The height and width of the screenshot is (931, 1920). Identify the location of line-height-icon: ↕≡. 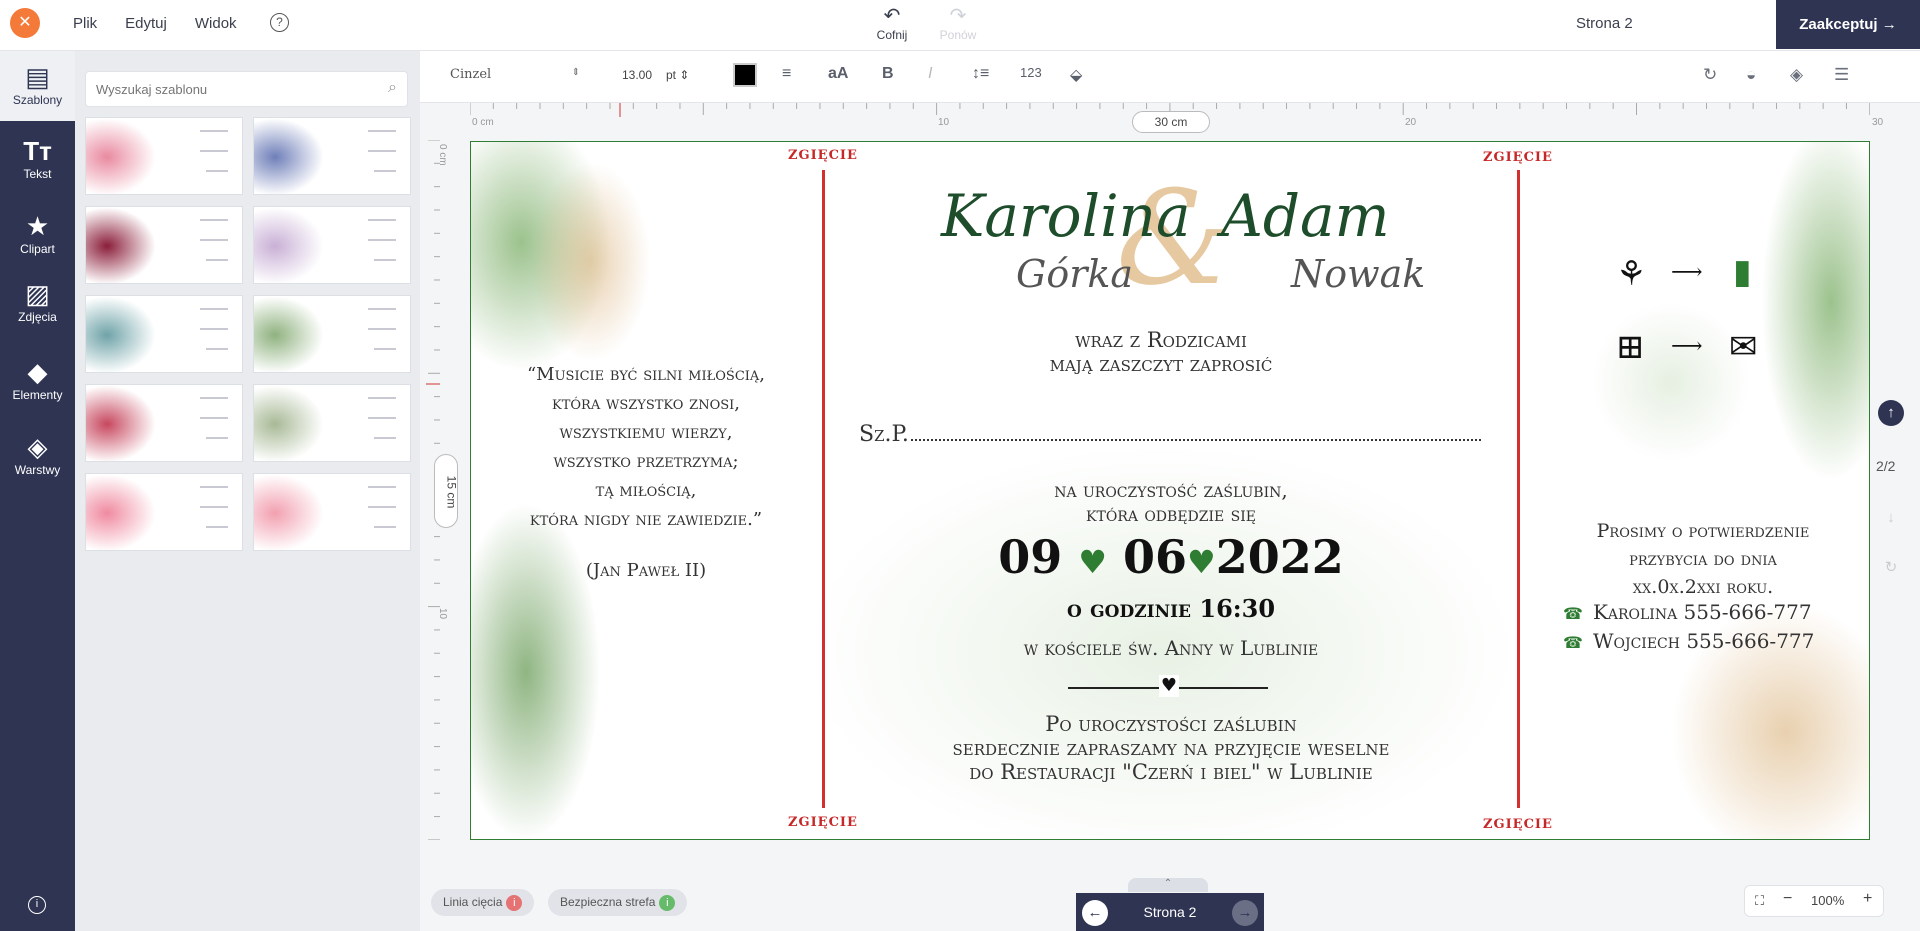
(980, 74).